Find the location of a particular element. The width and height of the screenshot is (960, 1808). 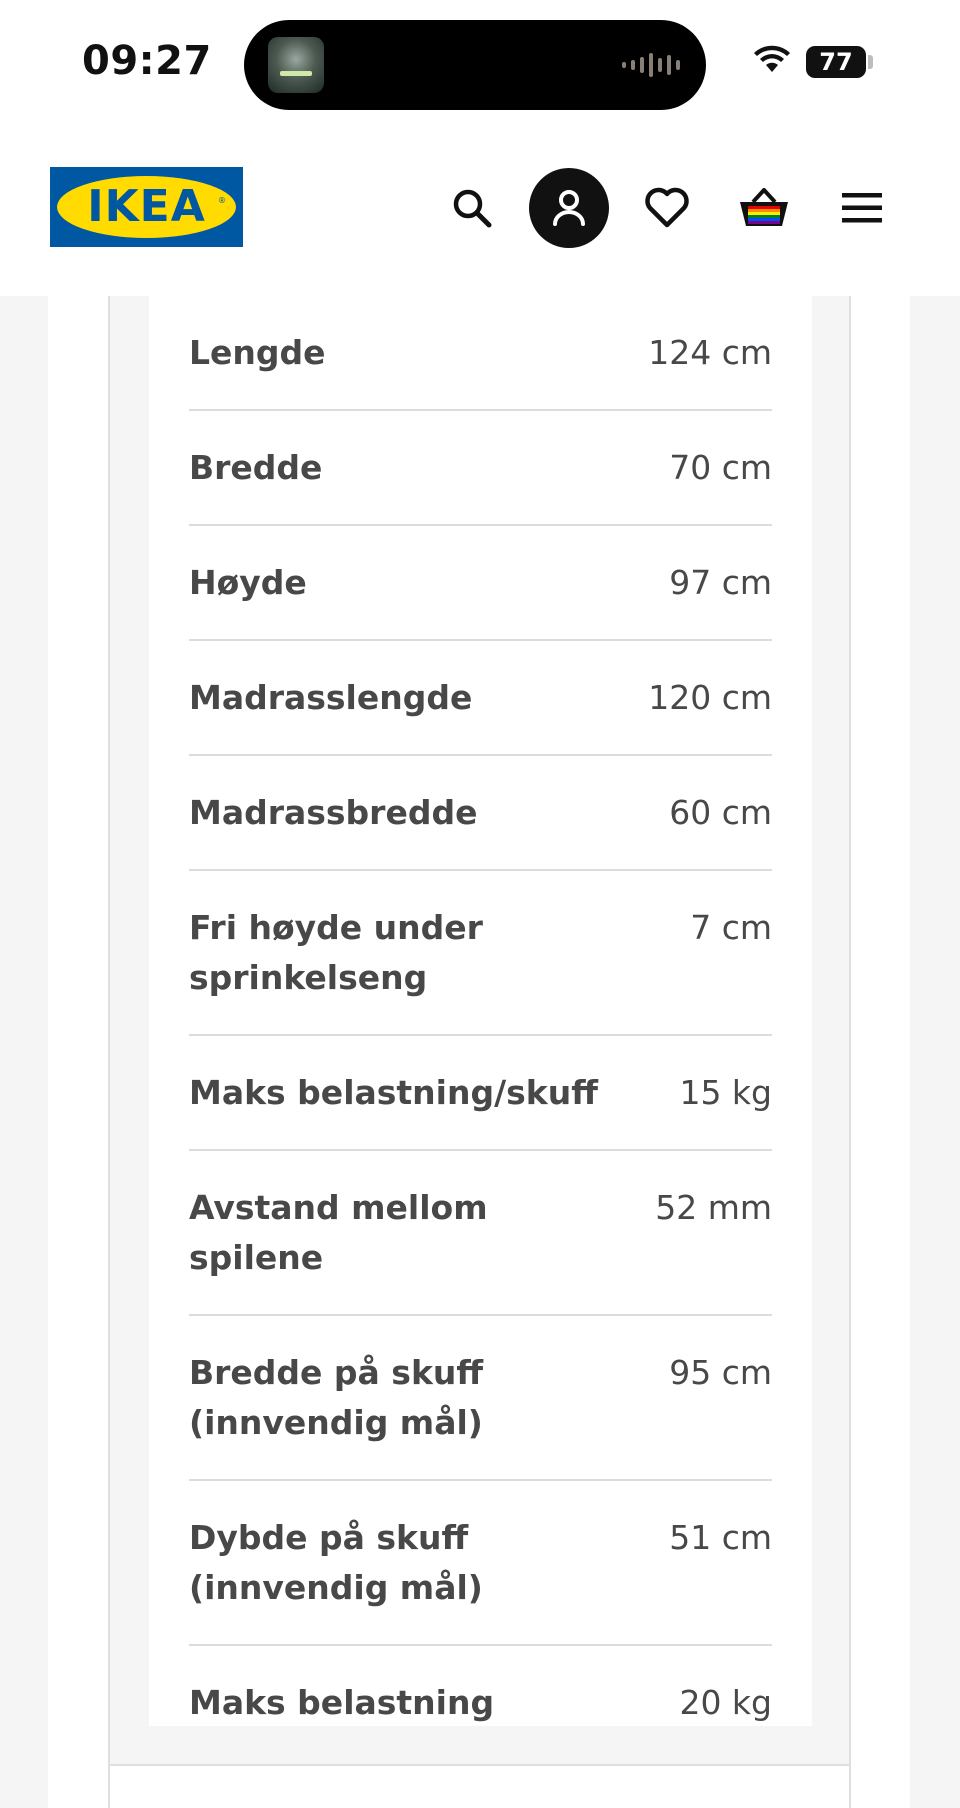

status-bar: 09:27 77 is located at coordinates (480, 64).